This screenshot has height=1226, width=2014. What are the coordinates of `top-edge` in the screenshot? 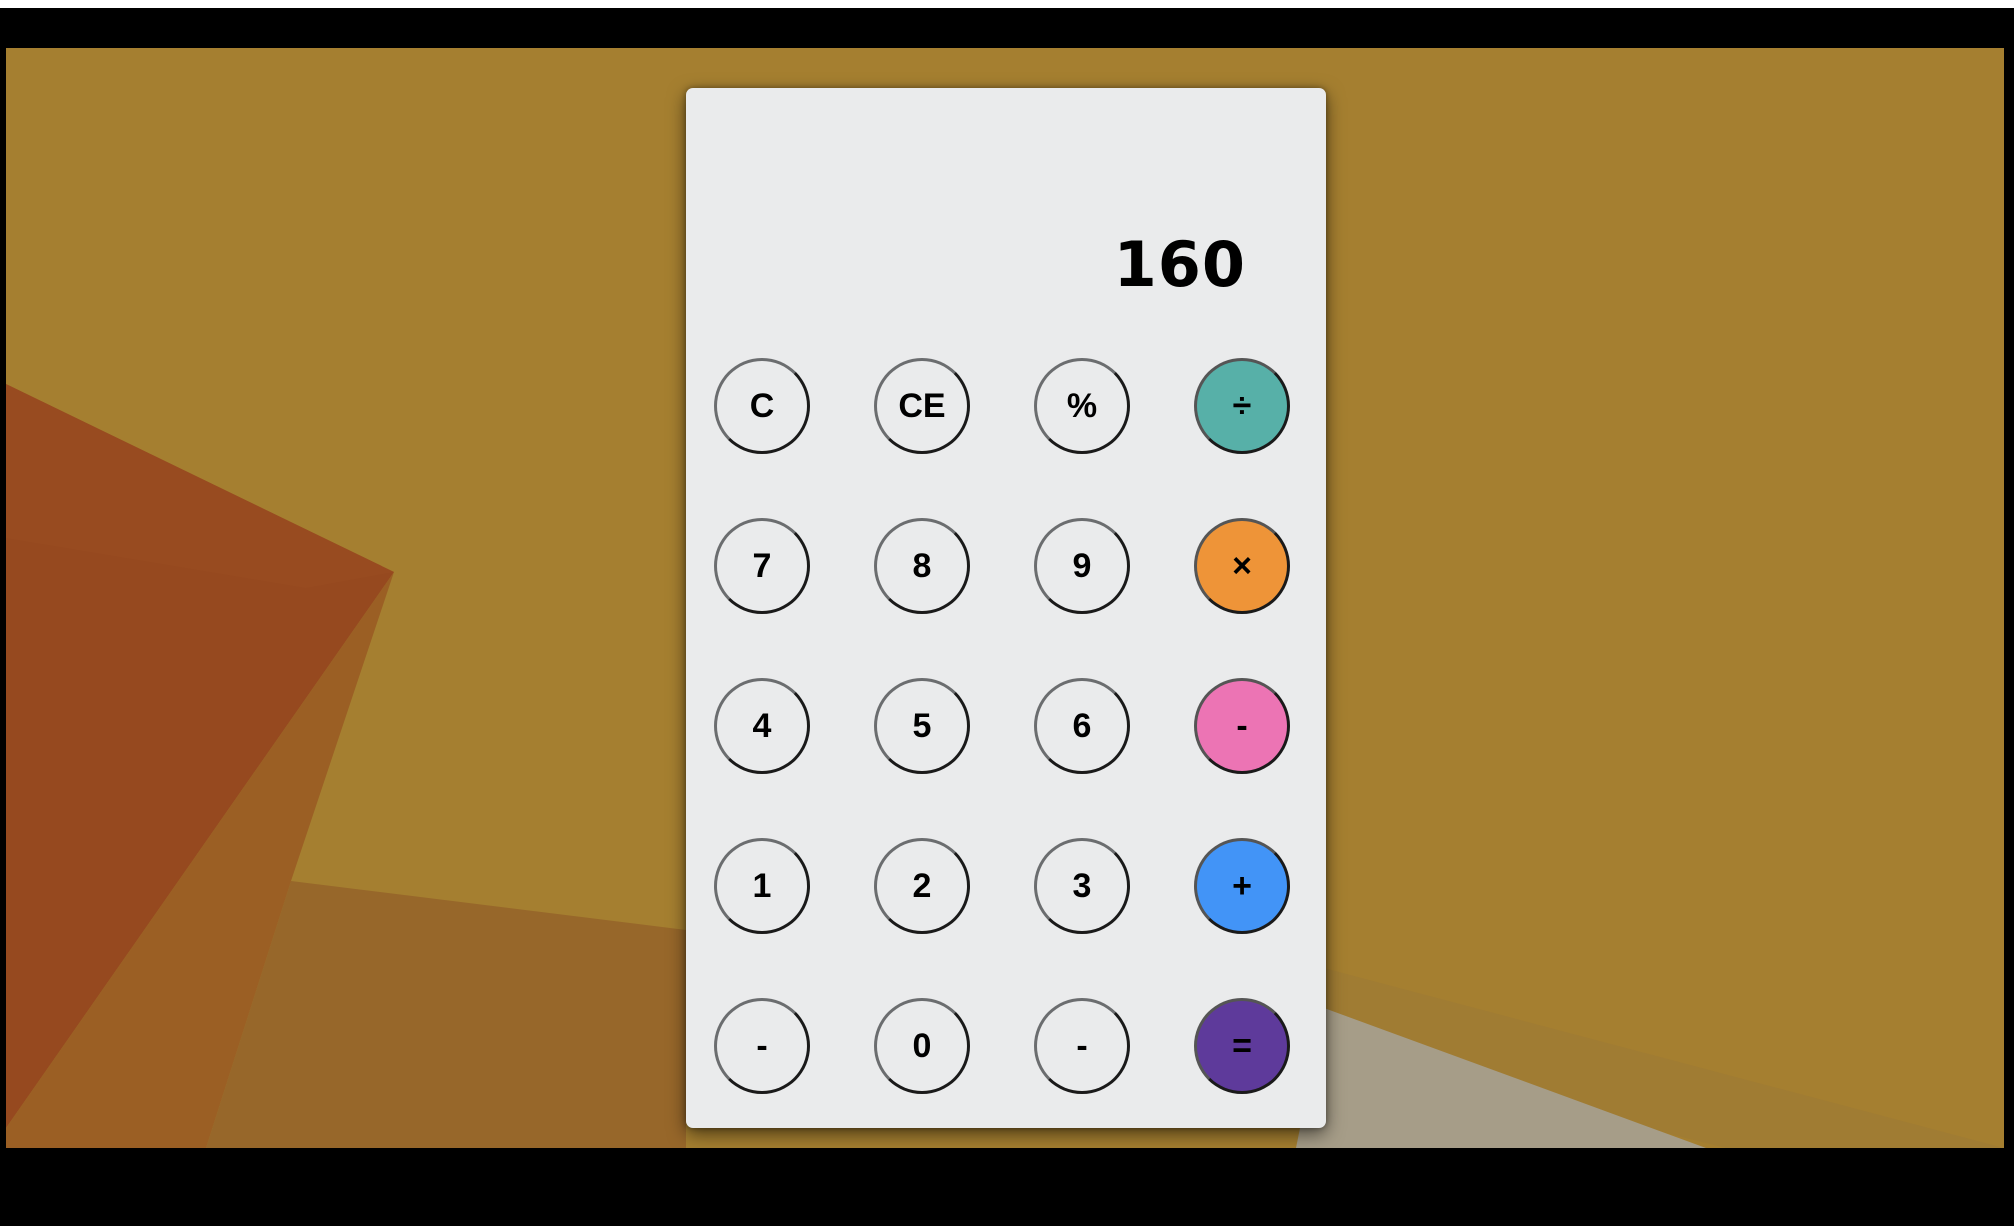 It's located at (1007, 4).